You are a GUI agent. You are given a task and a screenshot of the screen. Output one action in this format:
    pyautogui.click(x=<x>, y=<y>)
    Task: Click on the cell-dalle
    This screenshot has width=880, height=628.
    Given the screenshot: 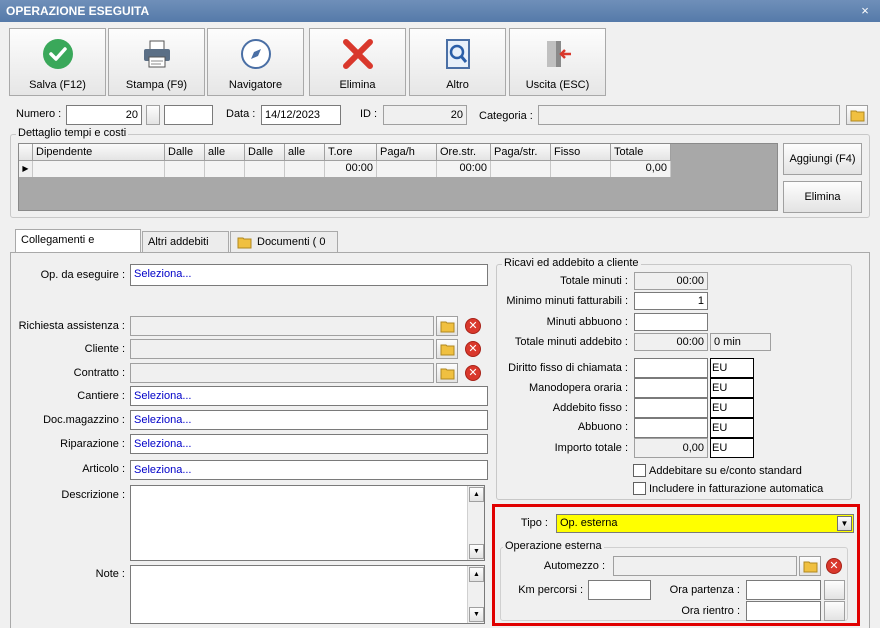 What is the action you would take?
    pyautogui.click(x=185, y=169)
    